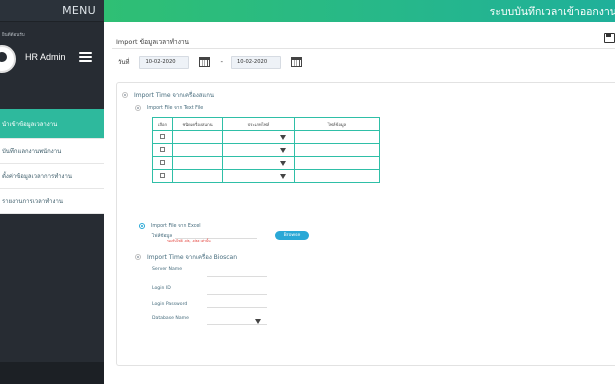  I want to click on browse-button: Browse, so click(292, 235).